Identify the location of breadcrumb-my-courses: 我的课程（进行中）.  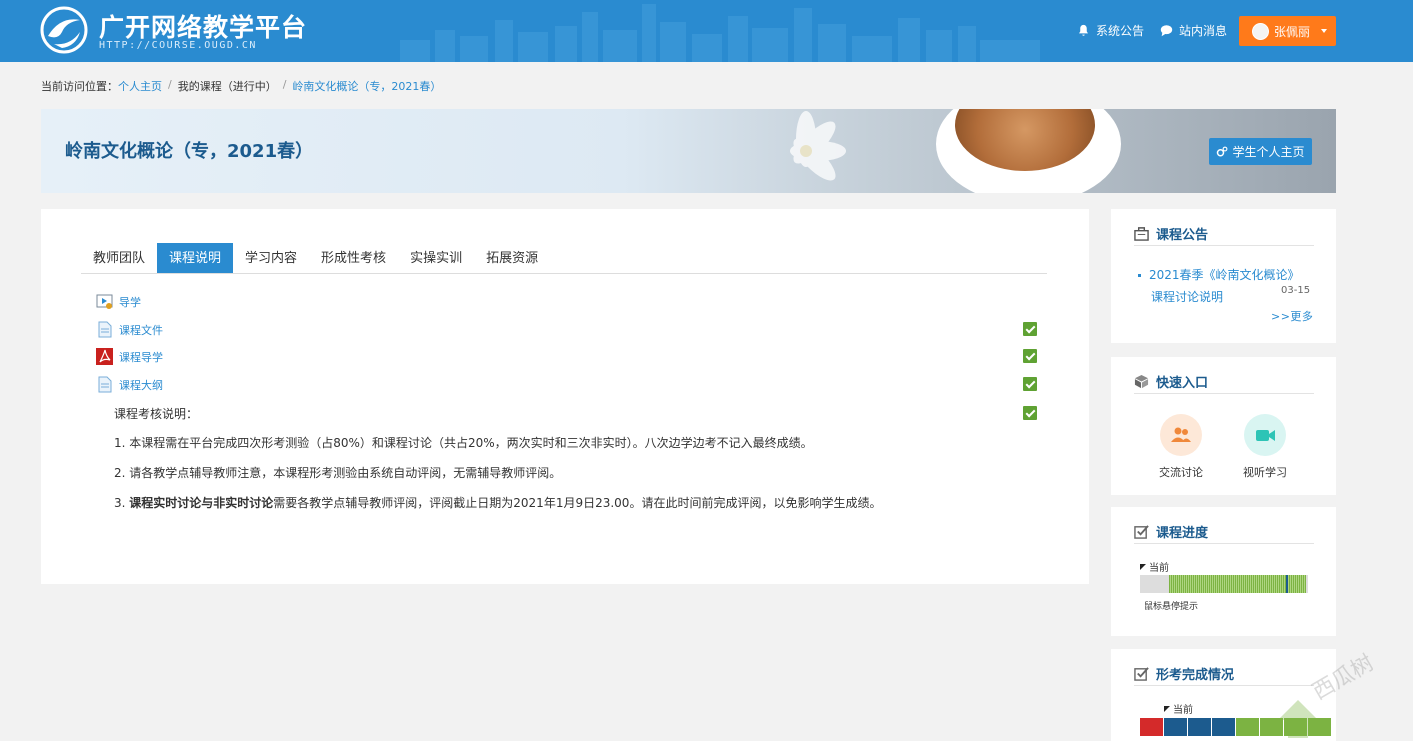
(227, 86).